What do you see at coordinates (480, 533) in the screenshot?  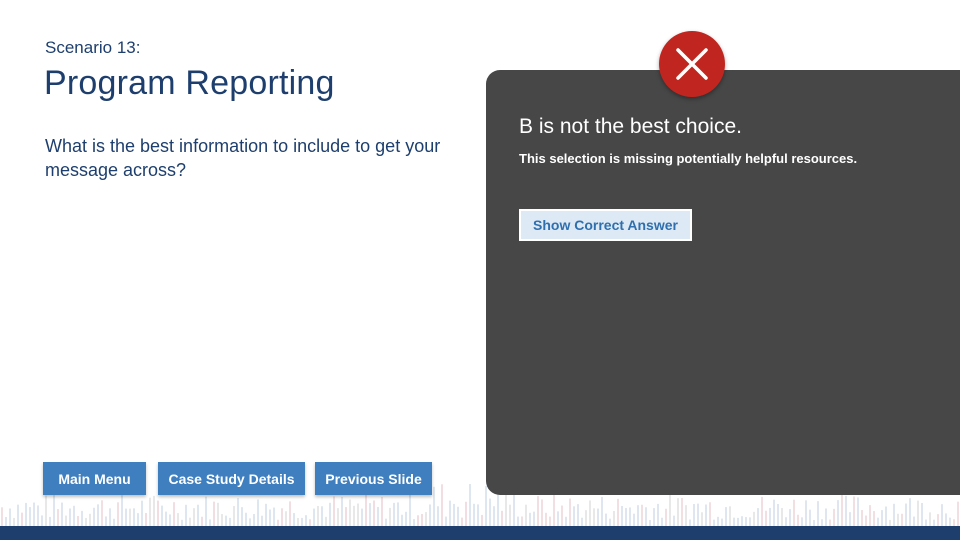 I see `footer-bar` at bounding box center [480, 533].